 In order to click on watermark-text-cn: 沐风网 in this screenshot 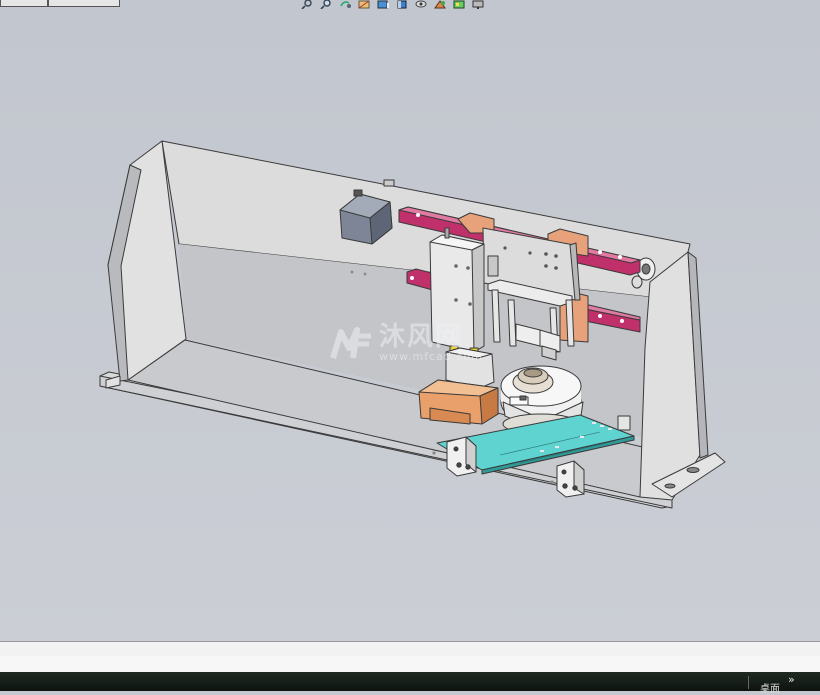, I will do `click(421, 337)`.